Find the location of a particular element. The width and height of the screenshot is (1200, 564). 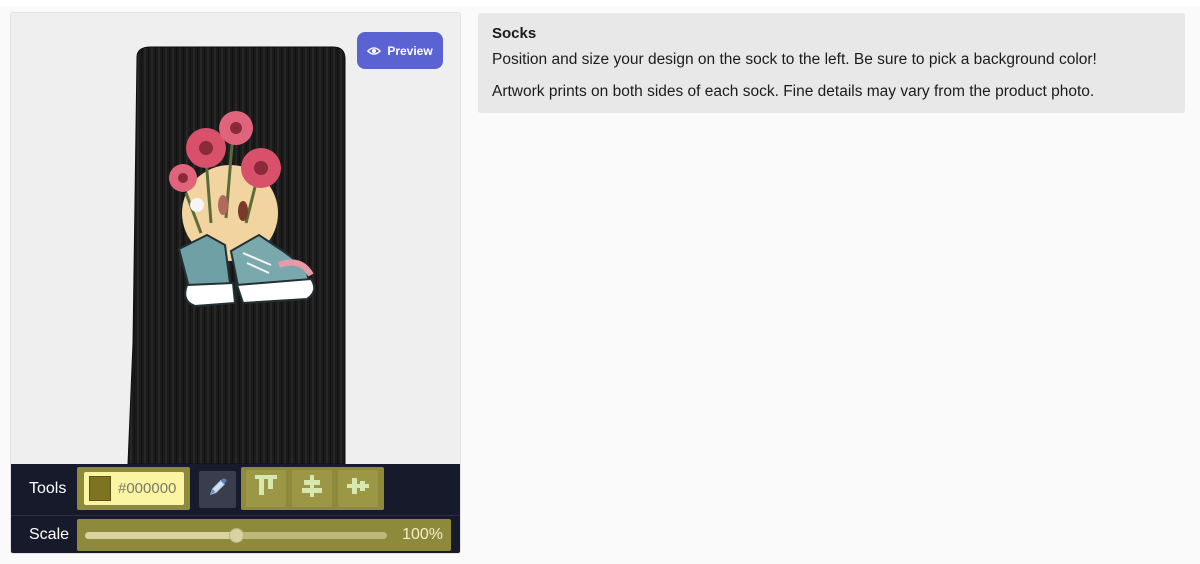

scale-row: Scale 100% is located at coordinates (235, 534).